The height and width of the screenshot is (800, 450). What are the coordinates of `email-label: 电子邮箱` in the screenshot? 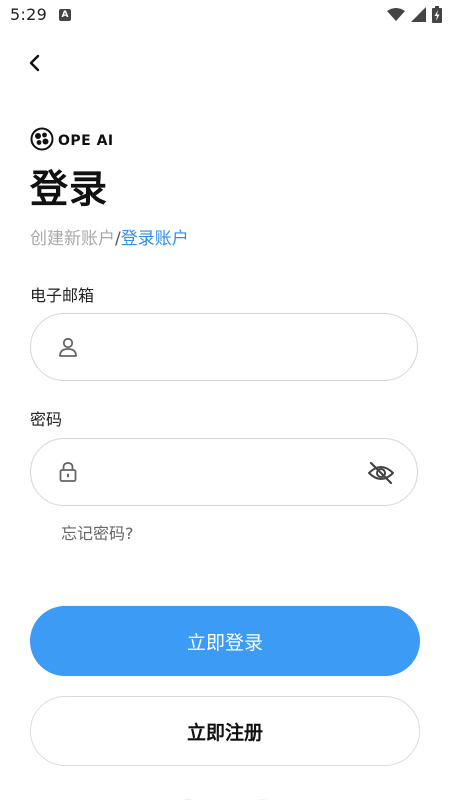 It's located at (62, 295).